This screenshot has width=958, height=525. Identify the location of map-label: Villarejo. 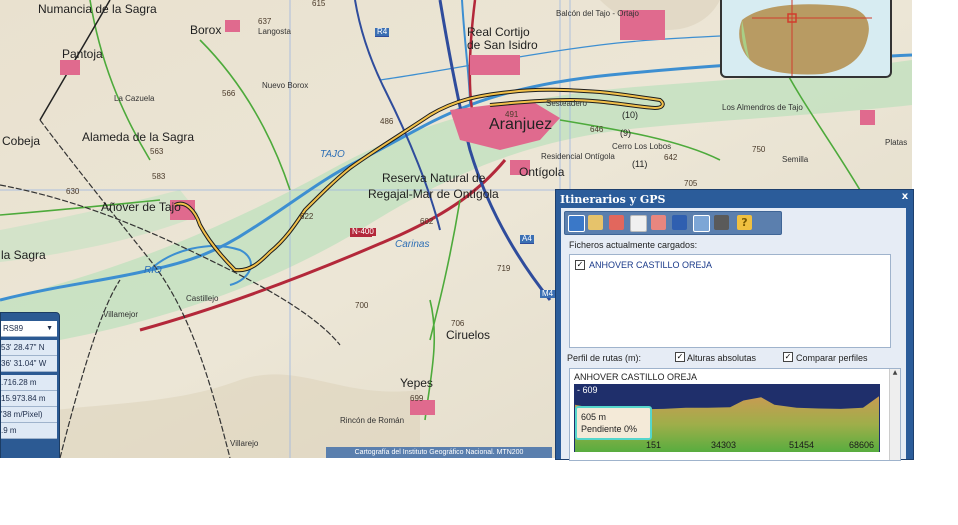
(244, 443).